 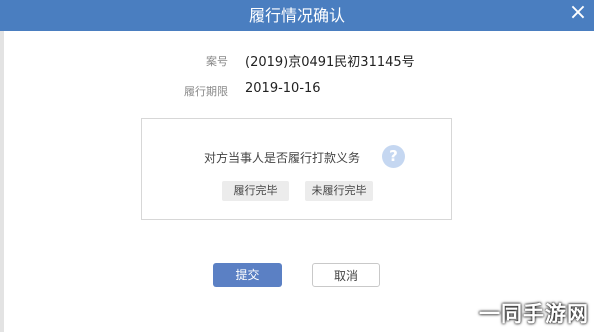 I want to click on question-text: 对方当事人是否履行打款义务, so click(x=282, y=158).